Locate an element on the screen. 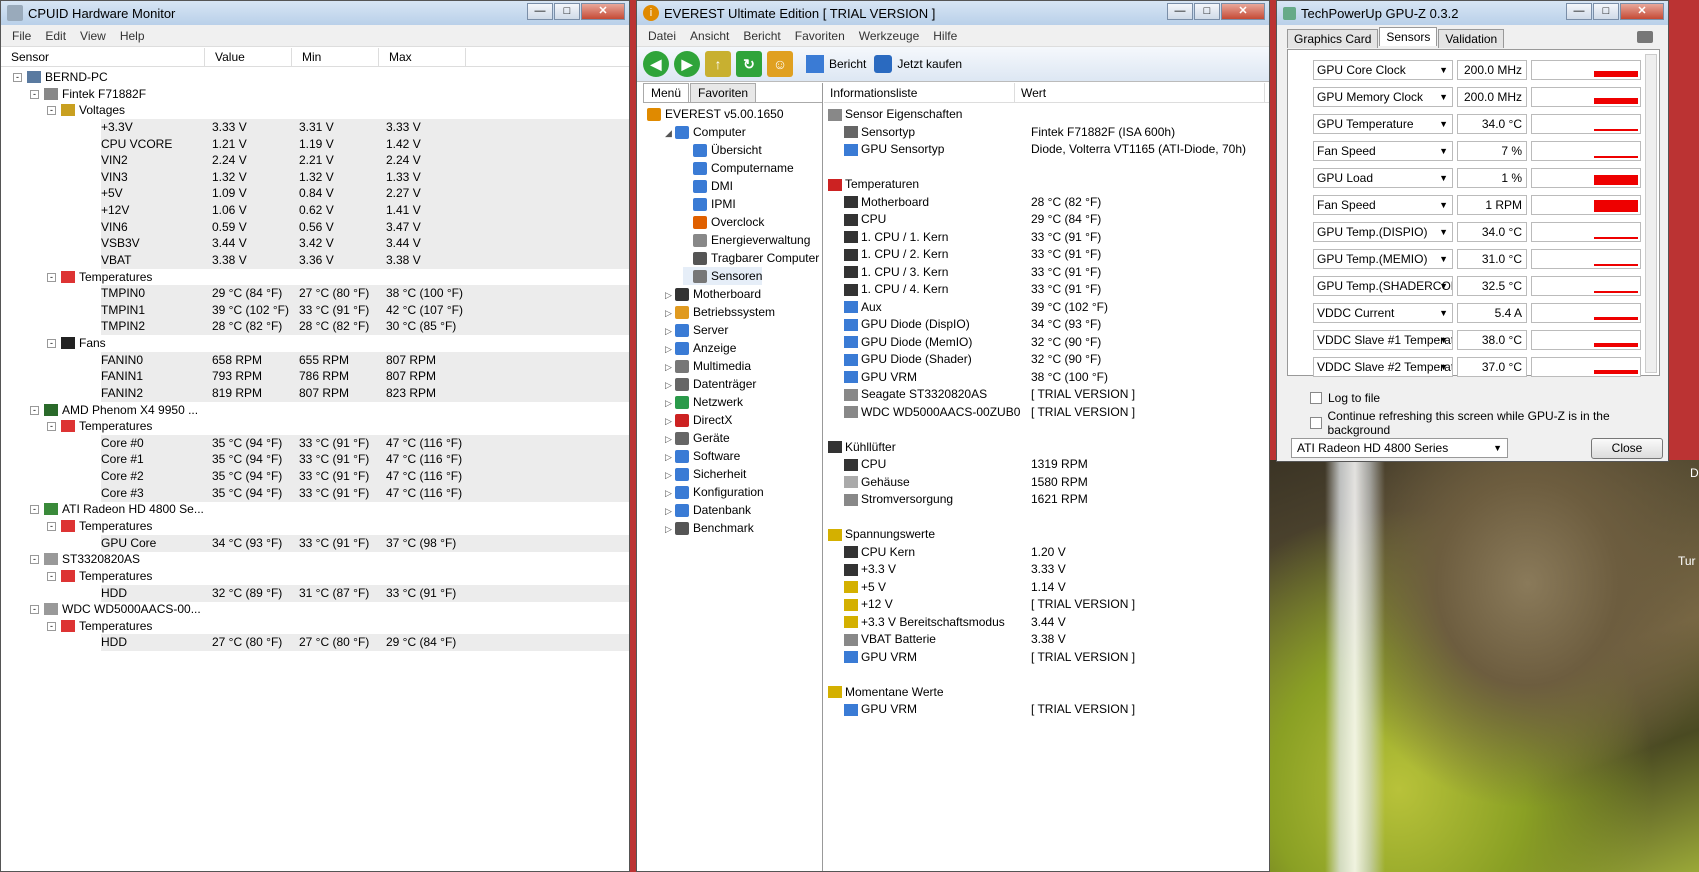 The height and width of the screenshot is (872, 1699). nav-item: ▷ Konfiguration is located at coordinates (714, 492).